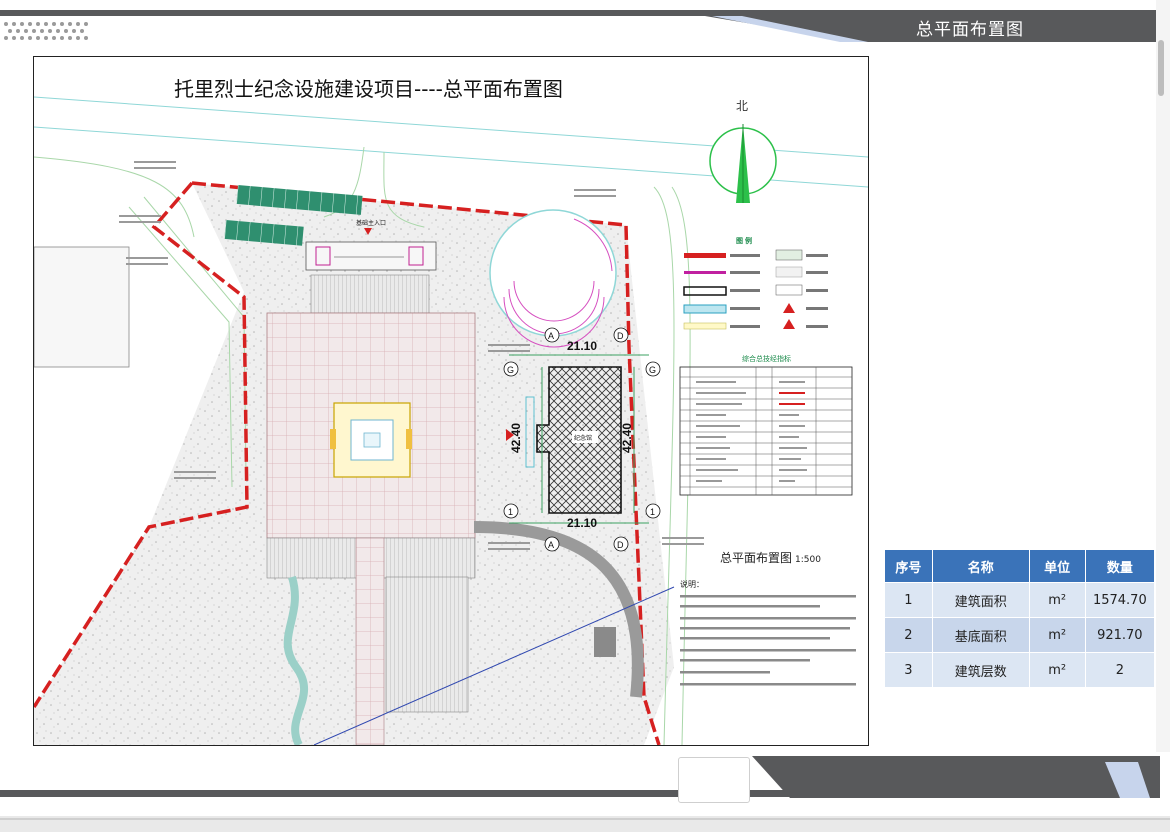 The width and height of the screenshot is (1170, 832). I want to click on stats-title: 综合总技经指标, so click(766, 358).